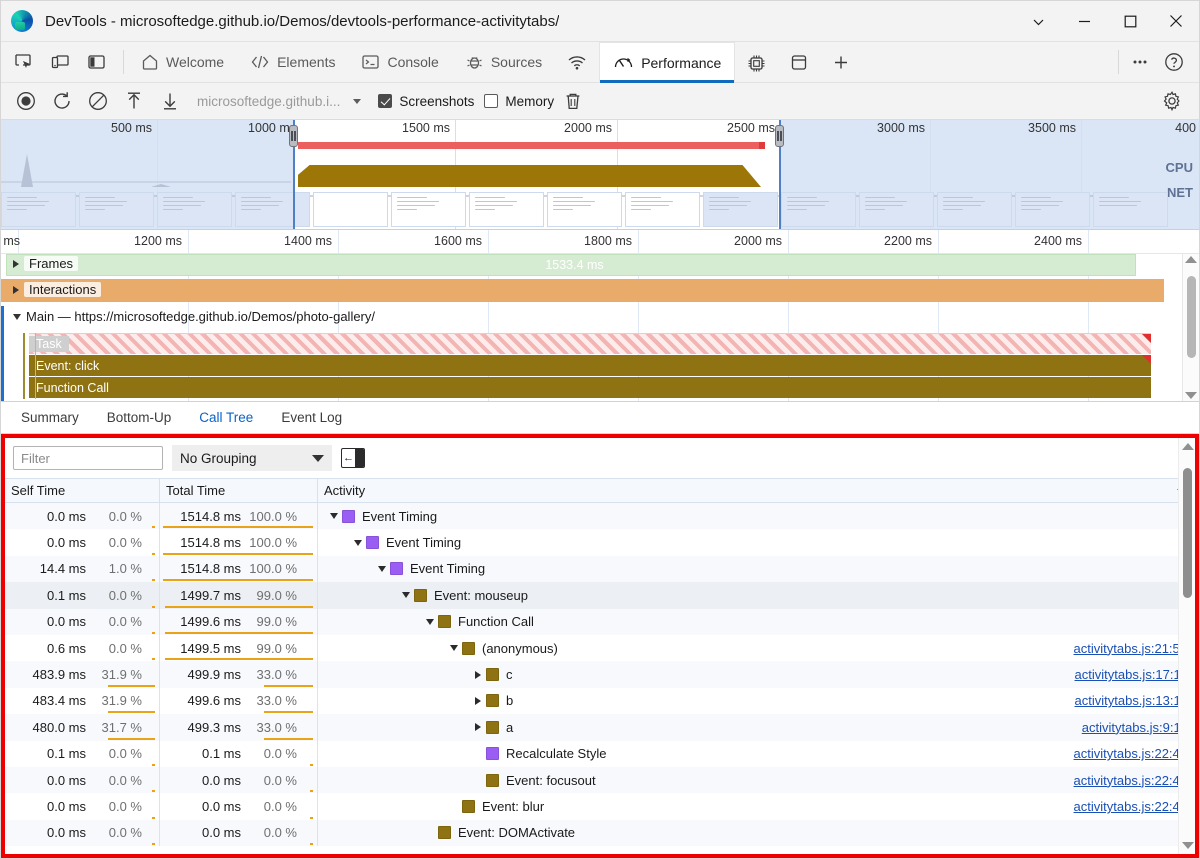 Image resolution: width=1200 pixels, height=859 pixels. Describe the element at coordinates (62, 101) in the screenshot. I see `reload-record-icon` at that location.